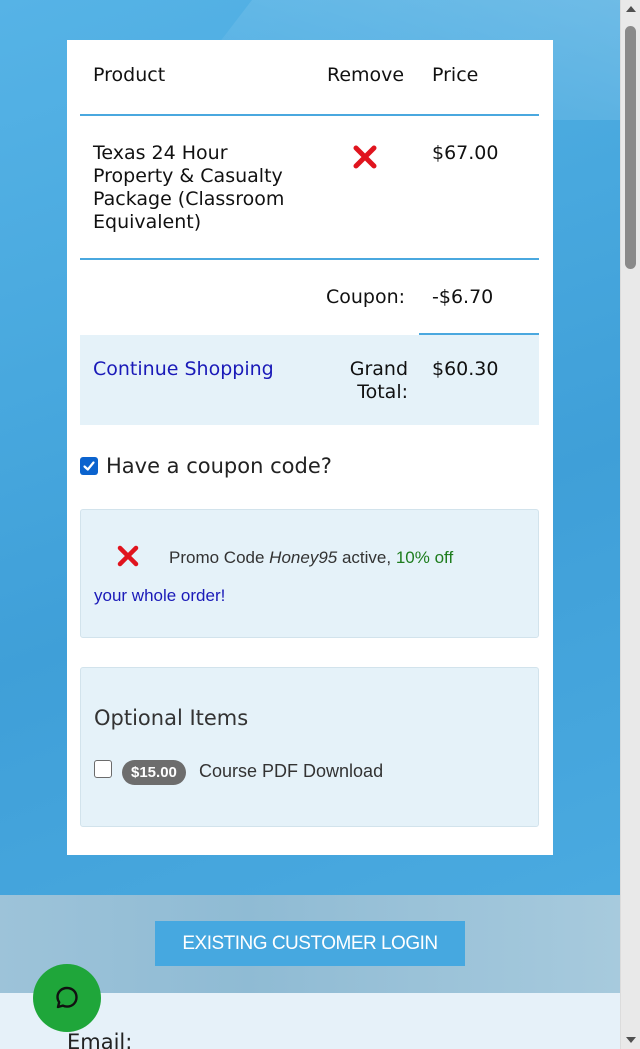 This screenshot has width=640, height=1049. I want to click on optional-item-price-badge: $15.00, so click(154, 772).